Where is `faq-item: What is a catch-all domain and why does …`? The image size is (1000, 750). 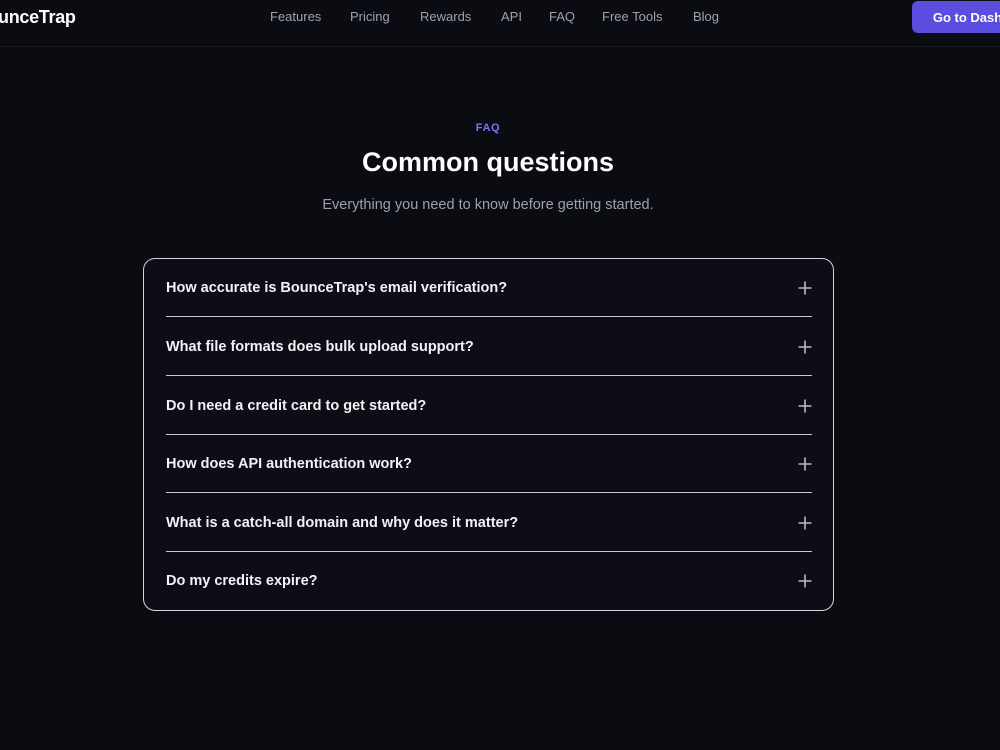 faq-item: What is a catch-all domain and why does … is located at coordinates (489, 523).